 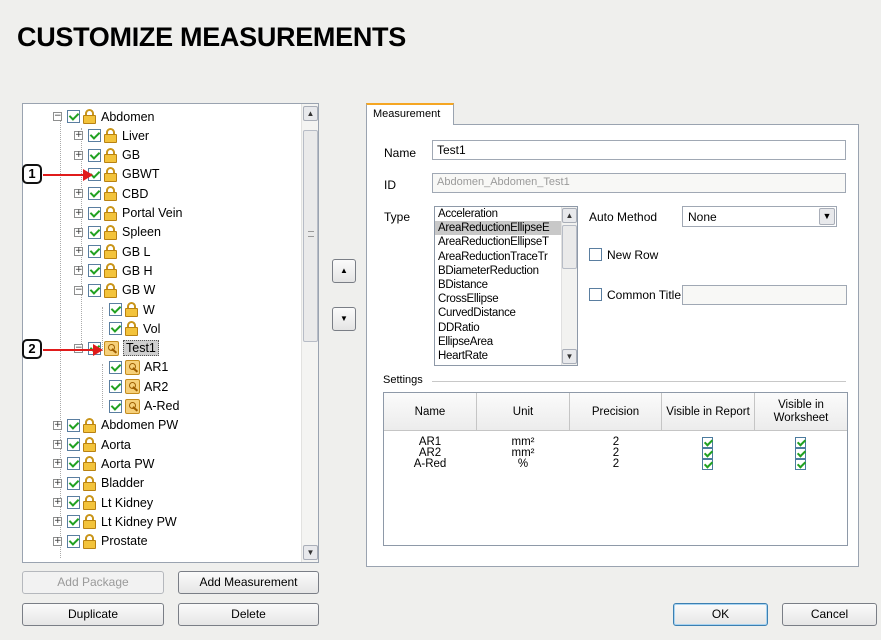 What do you see at coordinates (506, 214) in the screenshot?
I see `type-option: Acceleration` at bounding box center [506, 214].